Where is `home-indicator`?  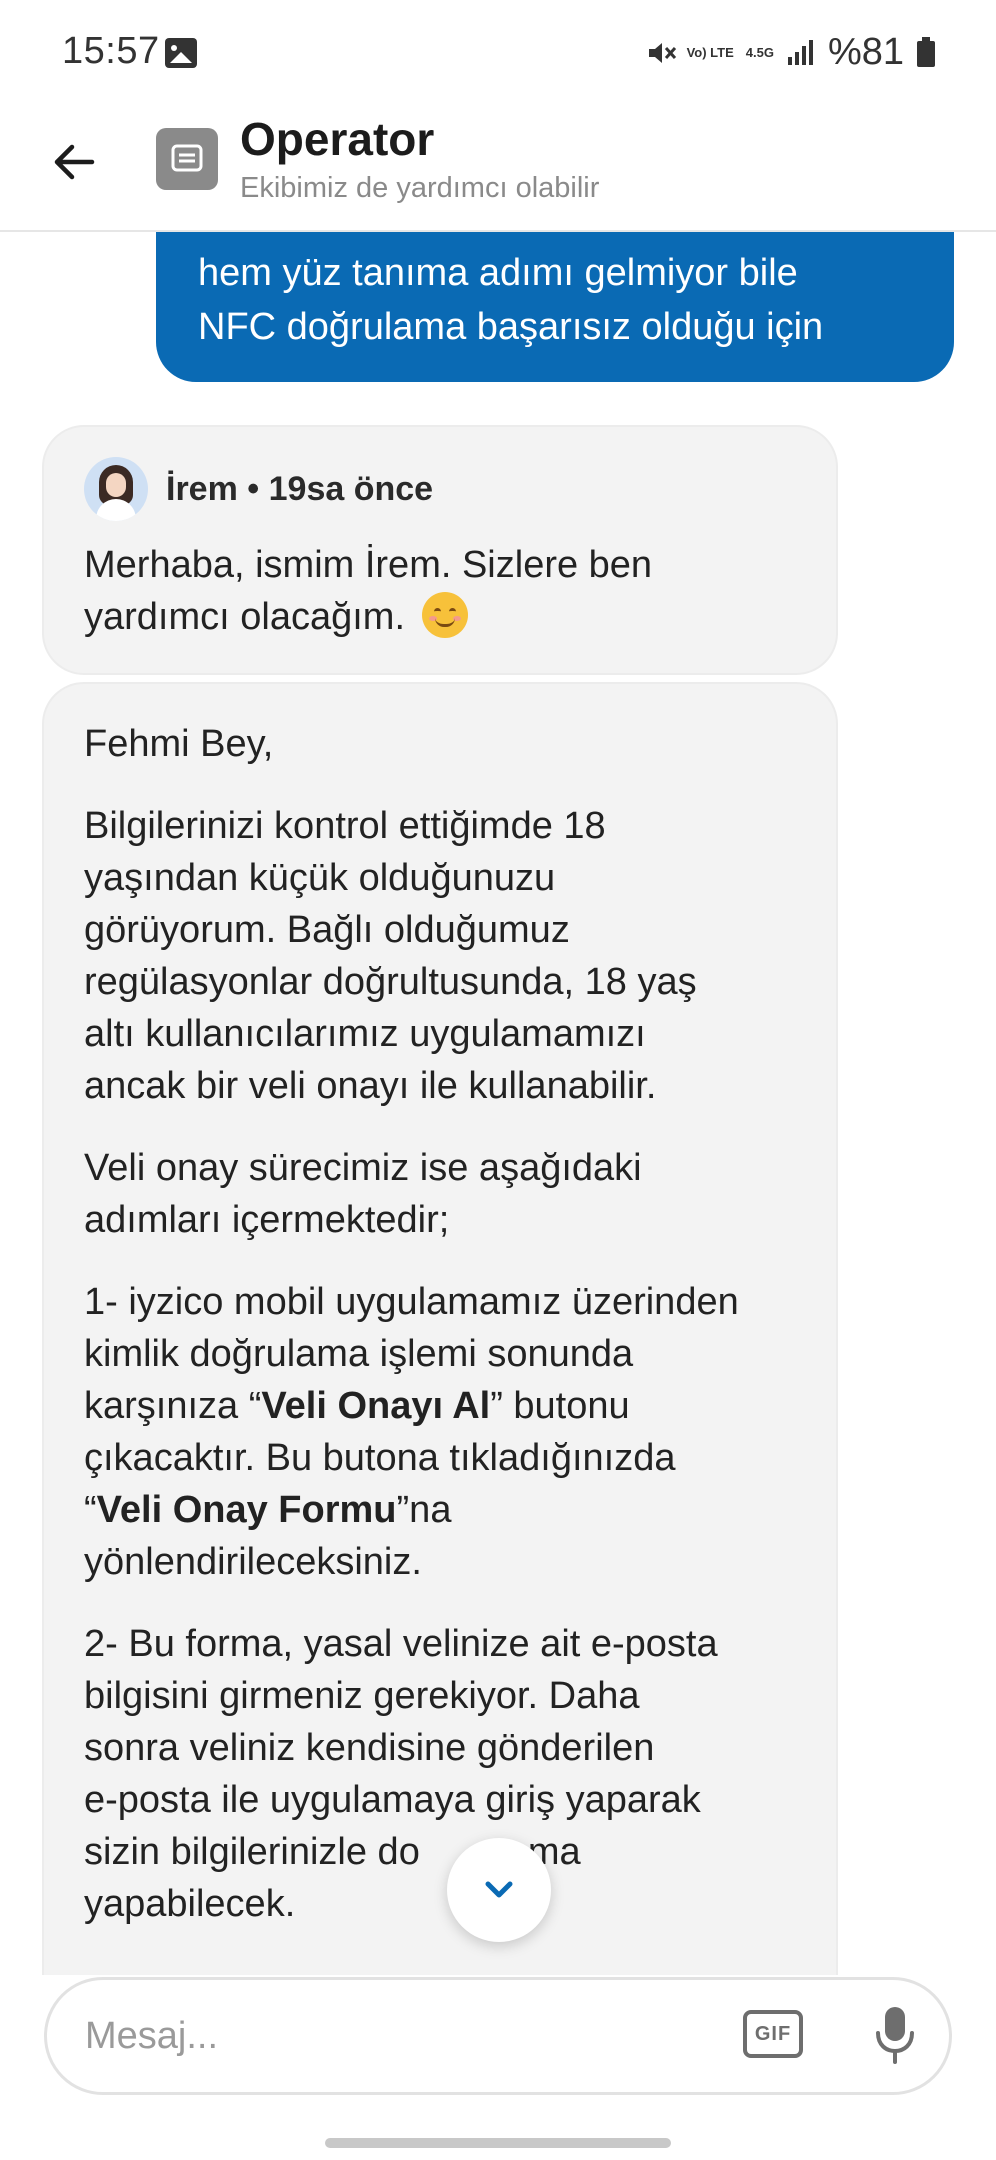
home-indicator is located at coordinates (498, 2143).